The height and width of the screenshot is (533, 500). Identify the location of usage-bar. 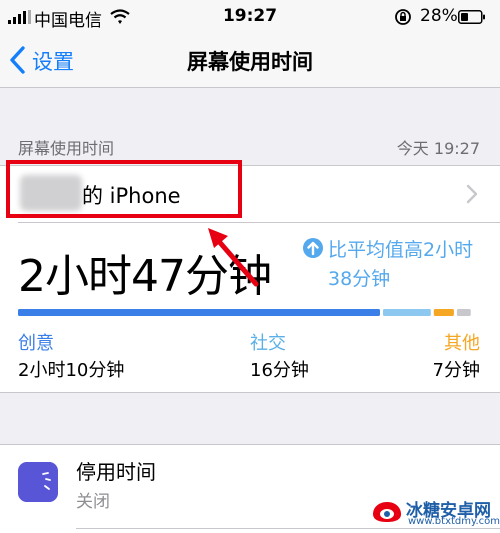
(244, 312).